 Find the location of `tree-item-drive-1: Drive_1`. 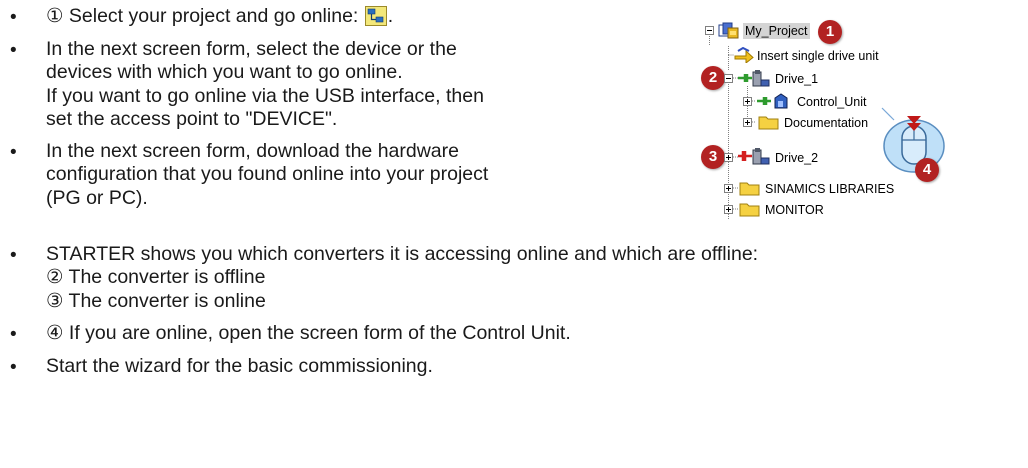

tree-item-drive-1: Drive_1 is located at coordinates (796, 79).